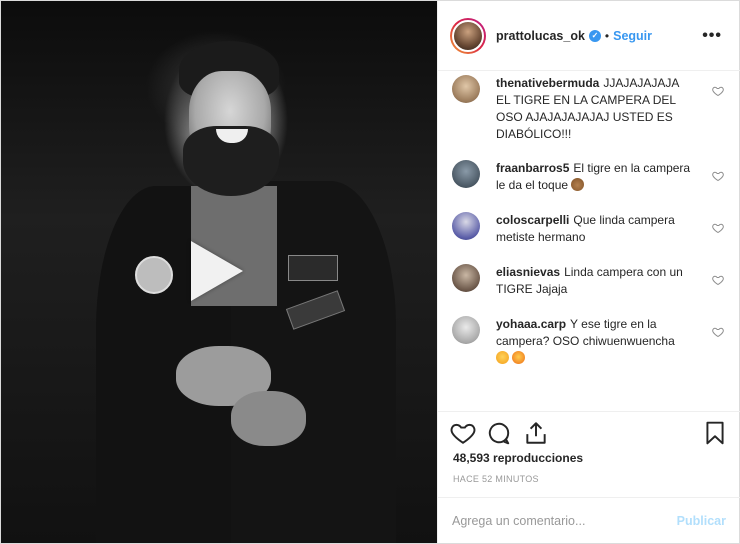  What do you see at coordinates (531, 324) in the screenshot?
I see `comment-username: yohaaa.carp` at bounding box center [531, 324].